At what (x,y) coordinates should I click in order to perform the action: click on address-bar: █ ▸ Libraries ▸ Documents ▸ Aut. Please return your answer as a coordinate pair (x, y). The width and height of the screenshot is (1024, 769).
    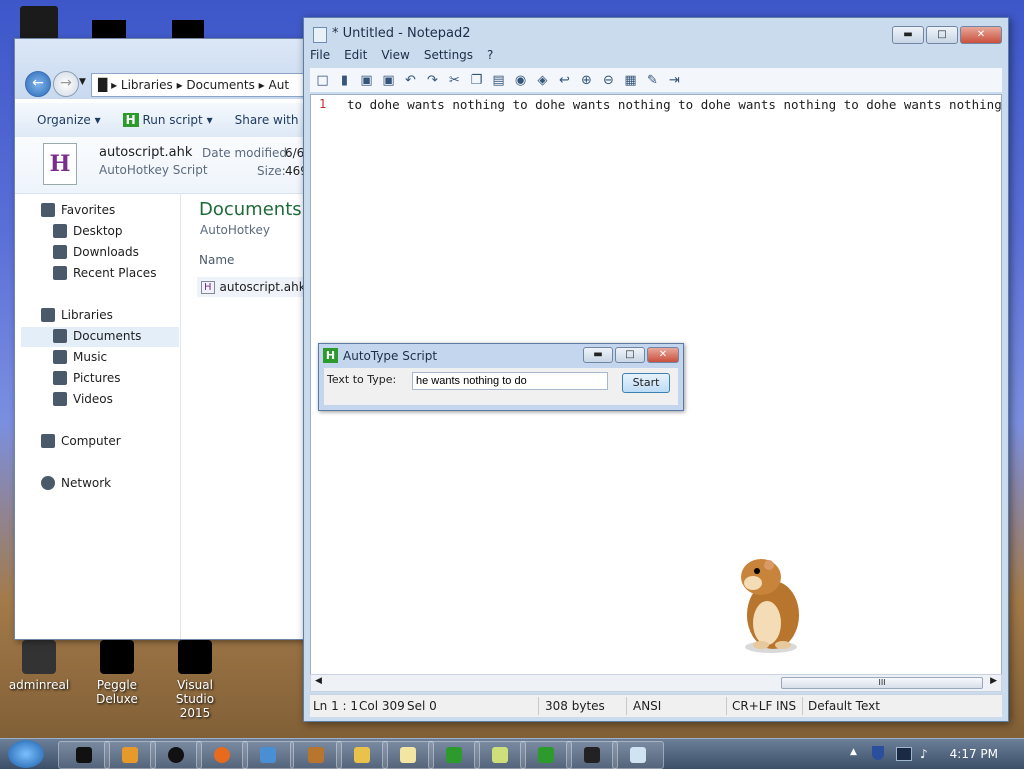
    Looking at the image, I should click on (203, 85).